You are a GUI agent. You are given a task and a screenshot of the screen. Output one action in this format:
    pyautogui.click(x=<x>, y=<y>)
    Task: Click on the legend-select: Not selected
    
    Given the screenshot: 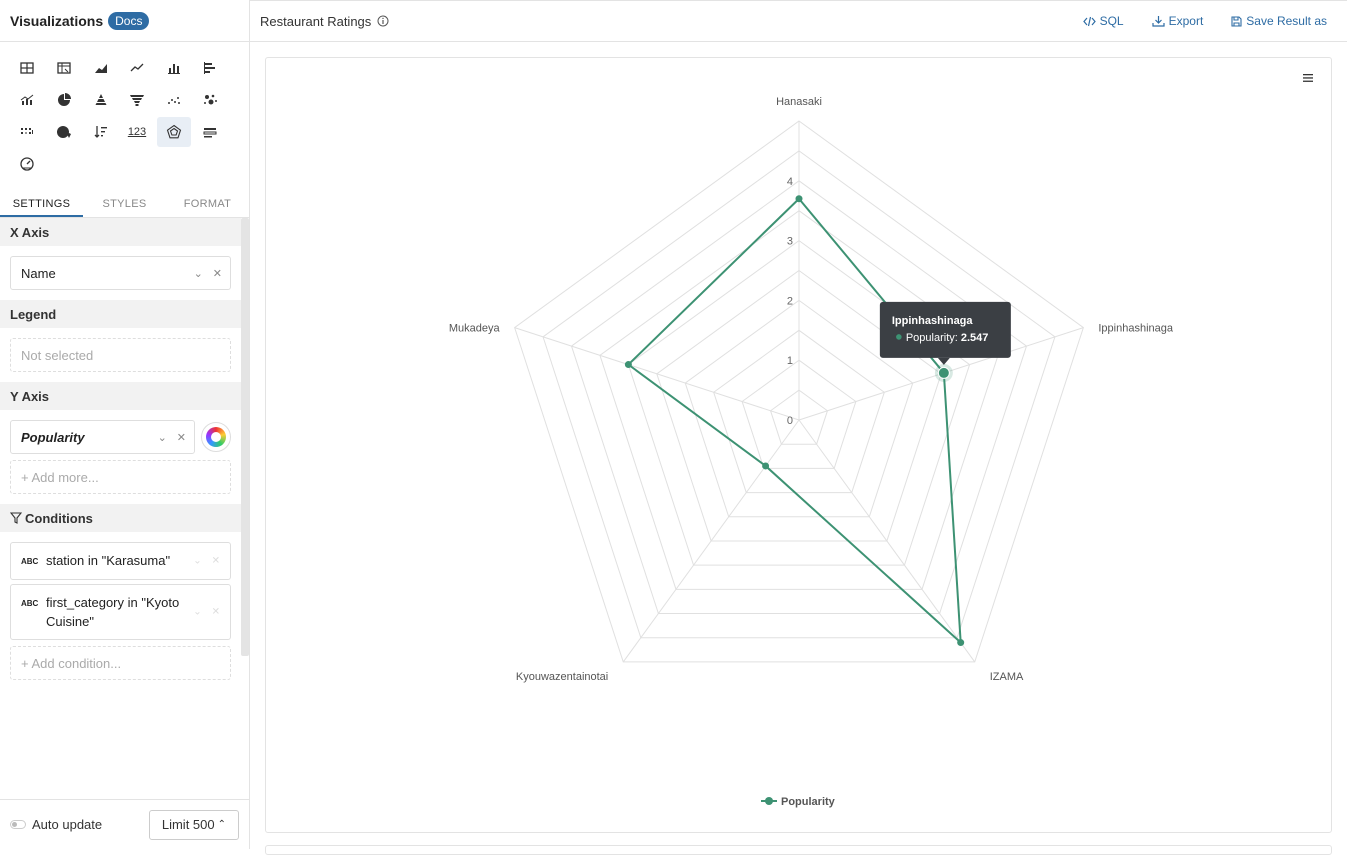 What is the action you would take?
    pyautogui.click(x=120, y=355)
    